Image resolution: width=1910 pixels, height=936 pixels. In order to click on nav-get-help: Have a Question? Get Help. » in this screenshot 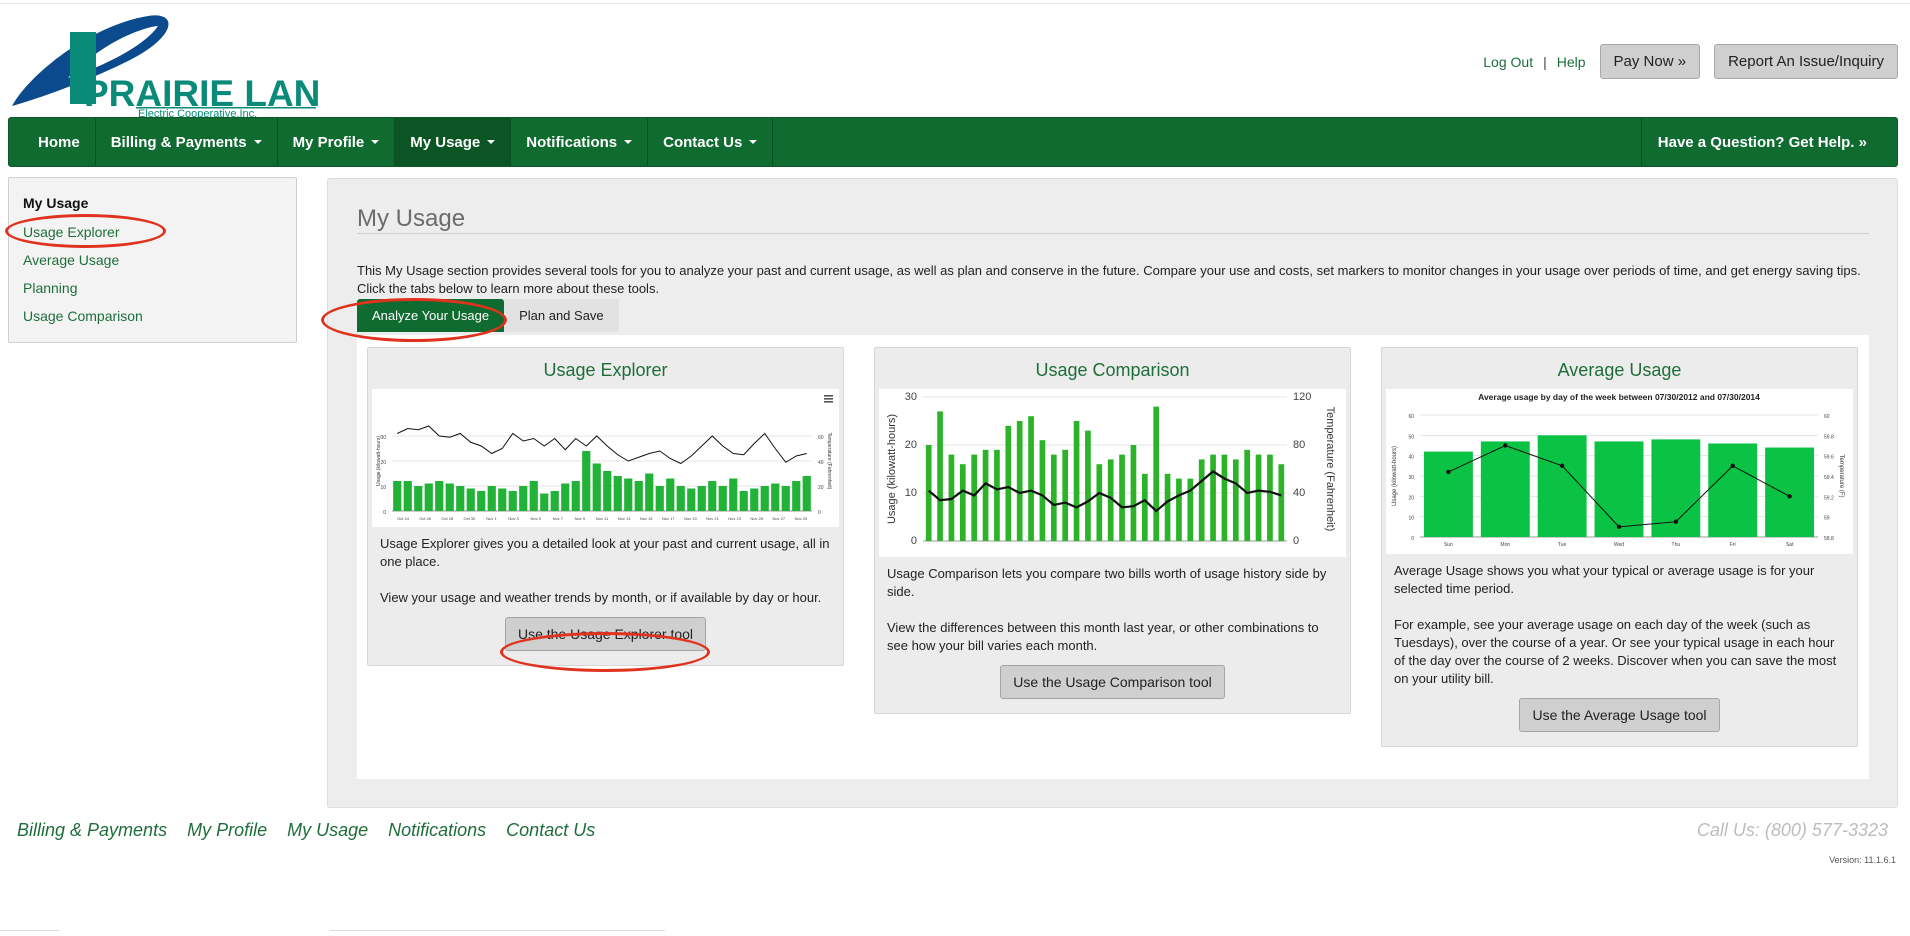, I will do `click(1769, 142)`.